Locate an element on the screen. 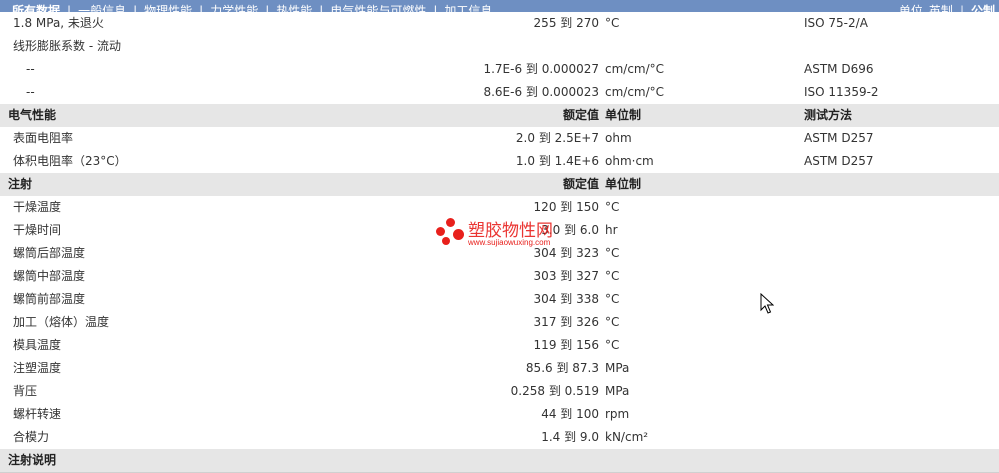 Image resolution: width=999 pixels, height=473 pixels. table-row: 1.8 MPa, 未退火 255 到 270 °C ISO 75-2/A is located at coordinates (499, 24).